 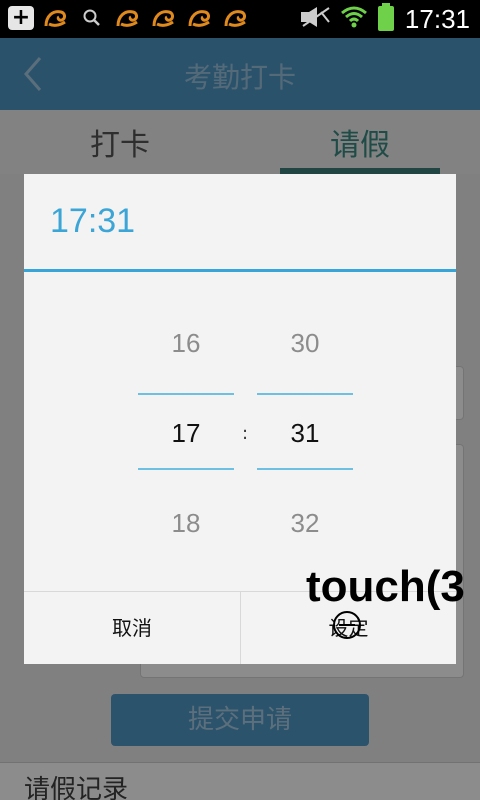 What do you see at coordinates (186, 433) in the screenshot?
I see `hour-selected: 17` at bounding box center [186, 433].